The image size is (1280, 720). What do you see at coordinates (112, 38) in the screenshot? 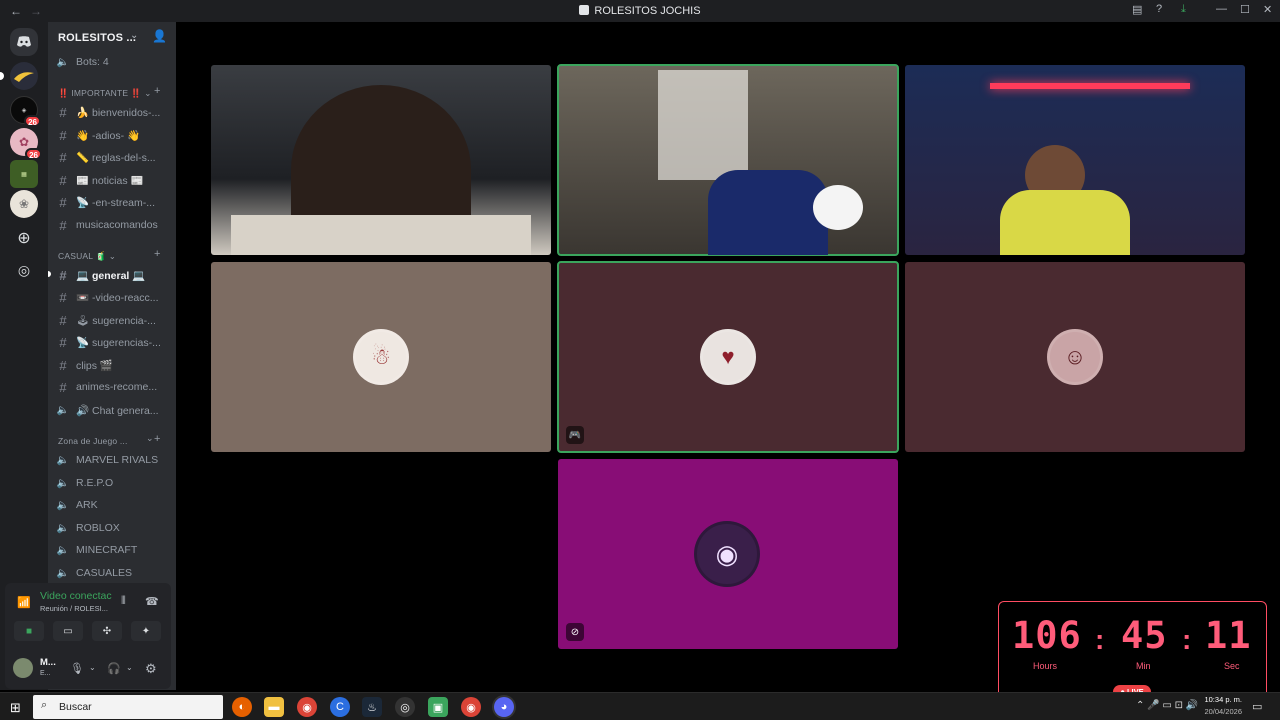
I see `server-header: ROLESITOS ... ⌄ 👤` at bounding box center [112, 38].